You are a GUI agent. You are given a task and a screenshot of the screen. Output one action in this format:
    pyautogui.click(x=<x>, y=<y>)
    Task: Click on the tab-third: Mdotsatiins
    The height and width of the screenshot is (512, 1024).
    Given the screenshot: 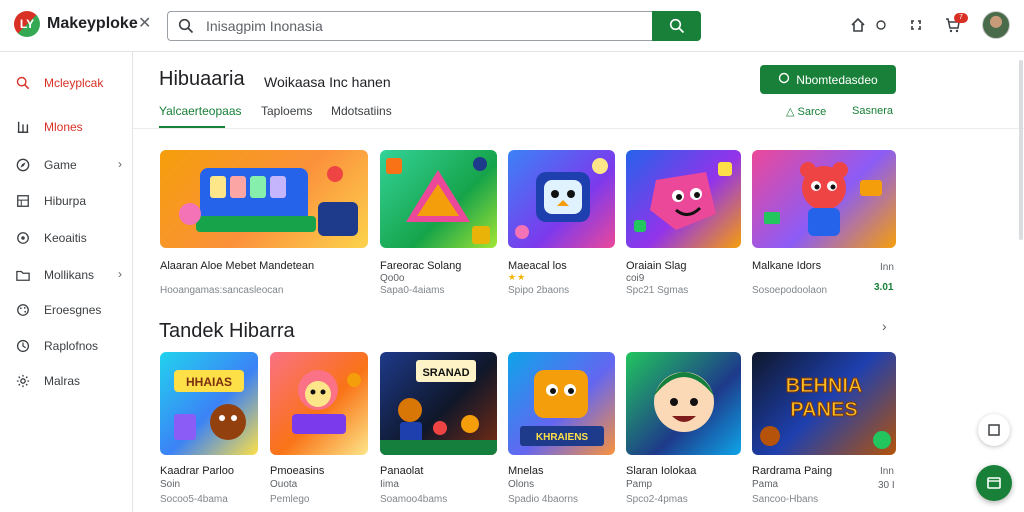 What is the action you would take?
    pyautogui.click(x=361, y=111)
    